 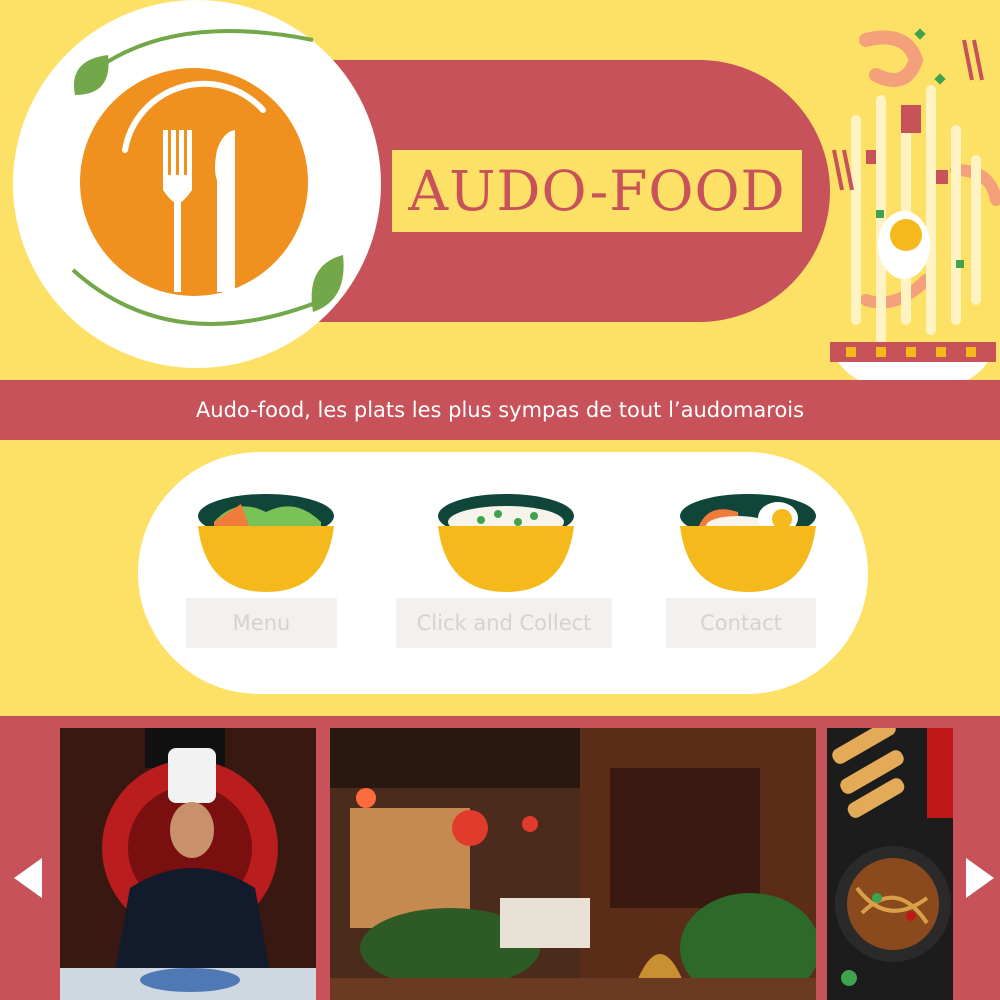 I want to click on next-arrow-icon, so click(x=980, y=878).